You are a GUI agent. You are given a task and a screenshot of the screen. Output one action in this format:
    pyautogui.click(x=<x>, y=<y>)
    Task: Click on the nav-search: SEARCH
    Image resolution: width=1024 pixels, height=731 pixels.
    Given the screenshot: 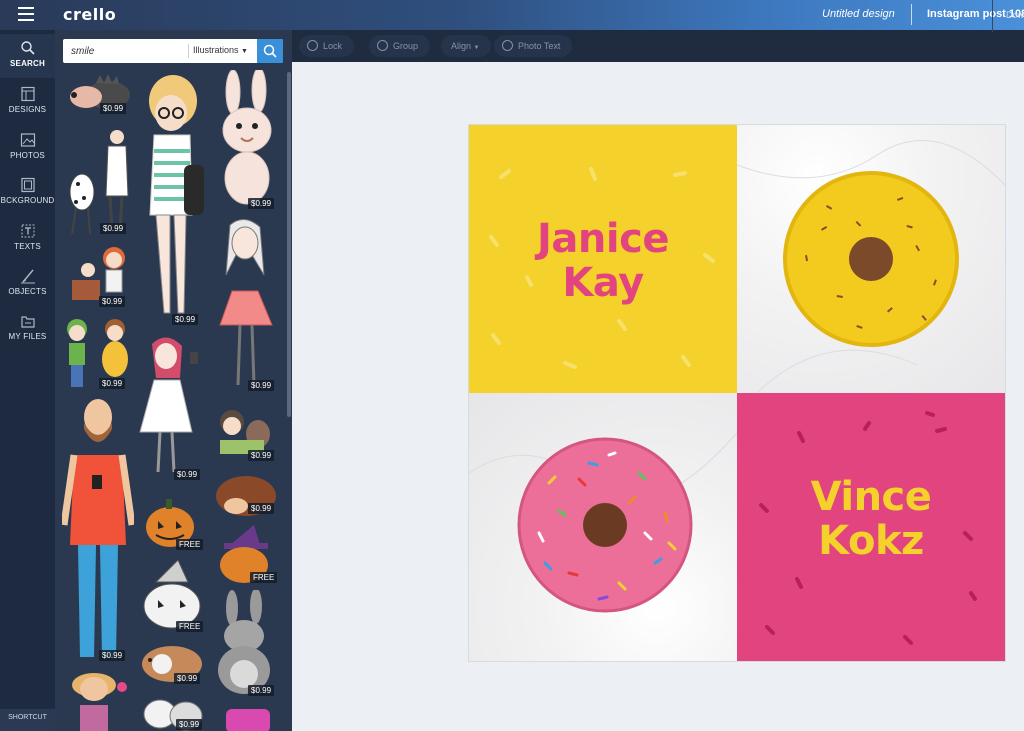 What is the action you would take?
    pyautogui.click(x=27, y=56)
    